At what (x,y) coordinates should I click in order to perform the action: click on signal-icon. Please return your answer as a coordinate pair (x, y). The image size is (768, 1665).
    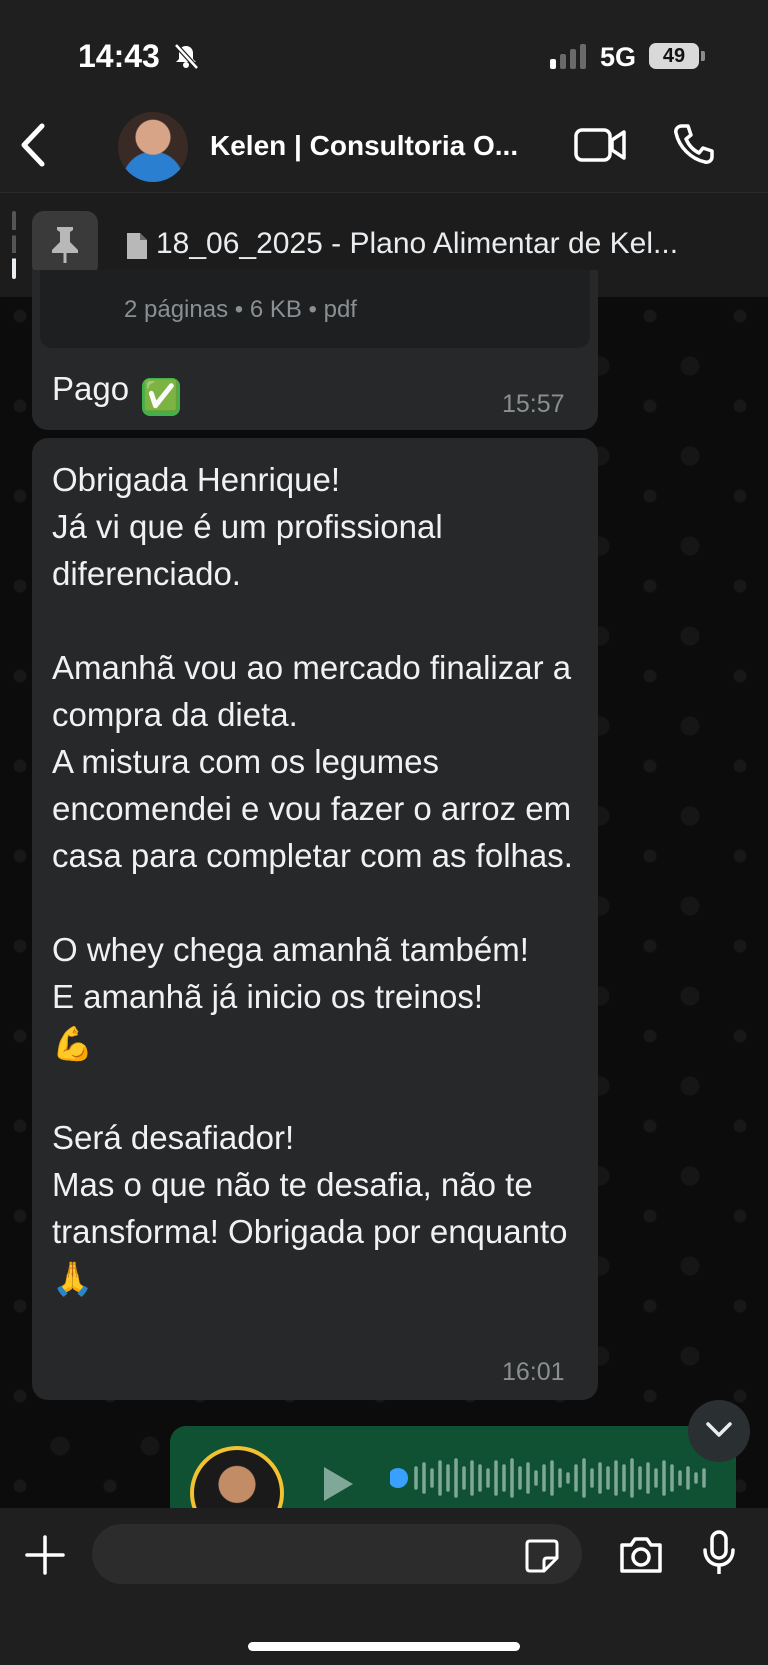
    Looking at the image, I should click on (568, 56).